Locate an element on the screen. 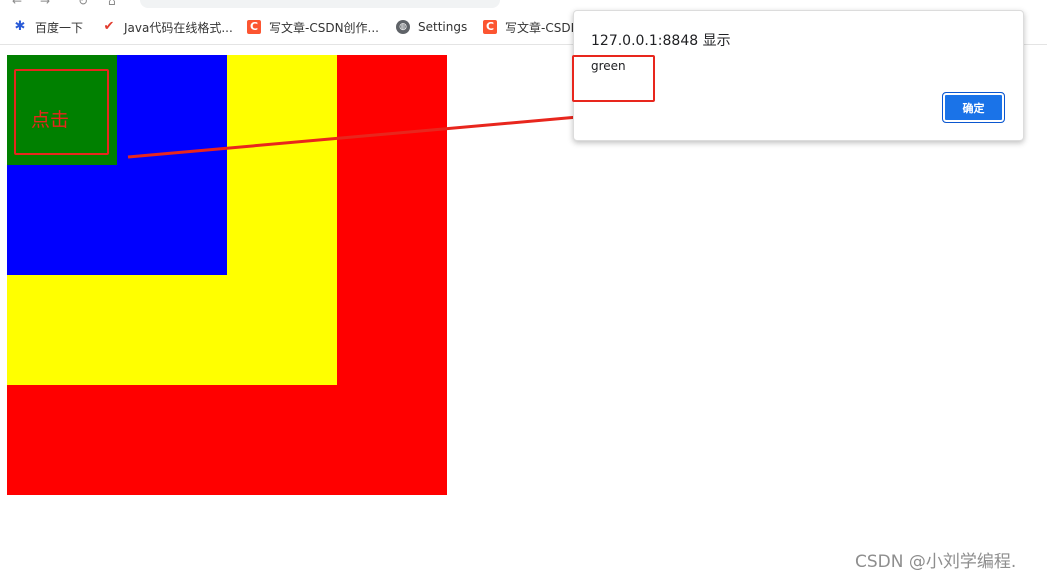 The height and width of the screenshot is (576, 1047). reload-icon: ↻ is located at coordinates (83, 4).